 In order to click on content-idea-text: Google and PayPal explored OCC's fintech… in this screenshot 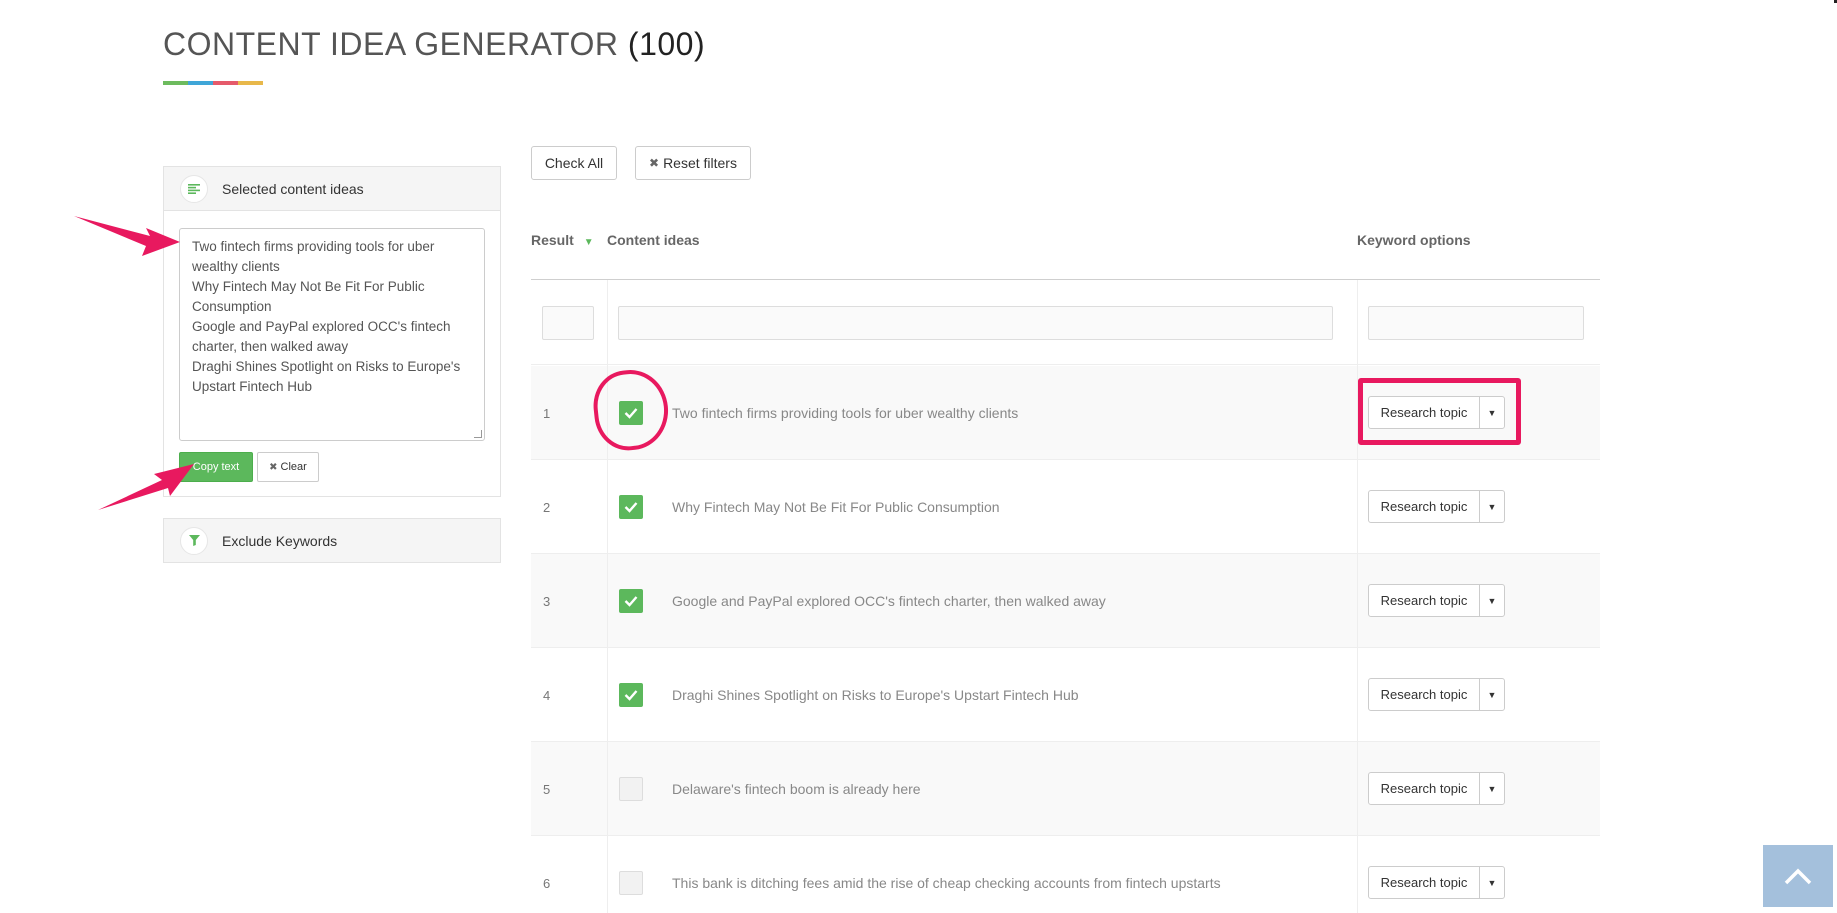, I will do `click(889, 601)`.